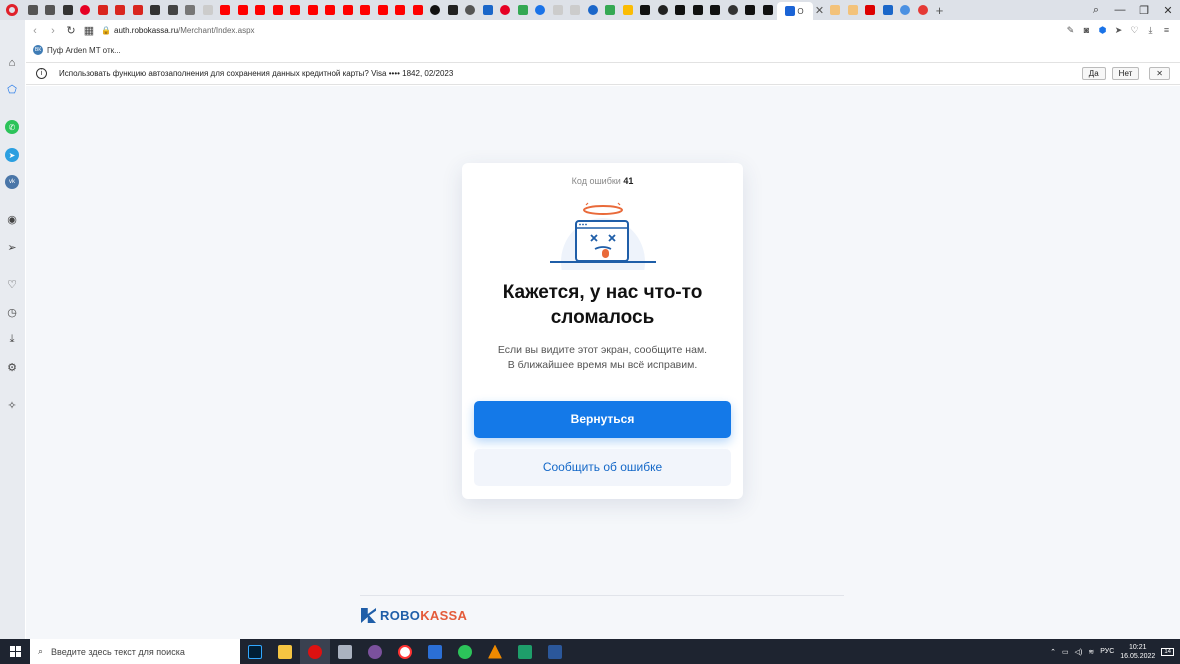 The width and height of the screenshot is (1180, 664). I want to click on tab-search-icon: ⌕, so click(1096, 10).